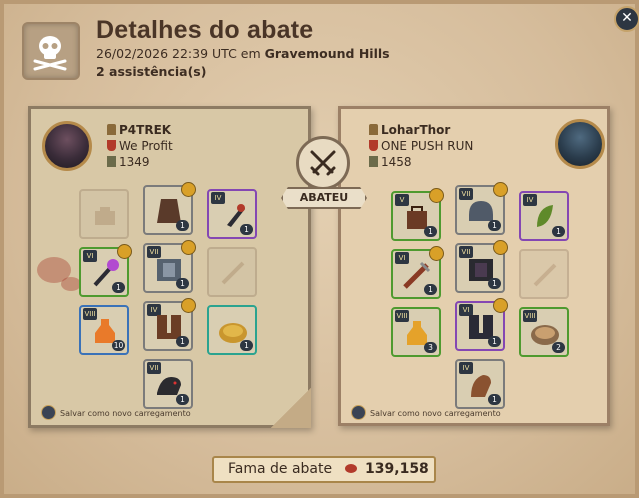  I want to click on victim-name: LoharThor, so click(409, 130).